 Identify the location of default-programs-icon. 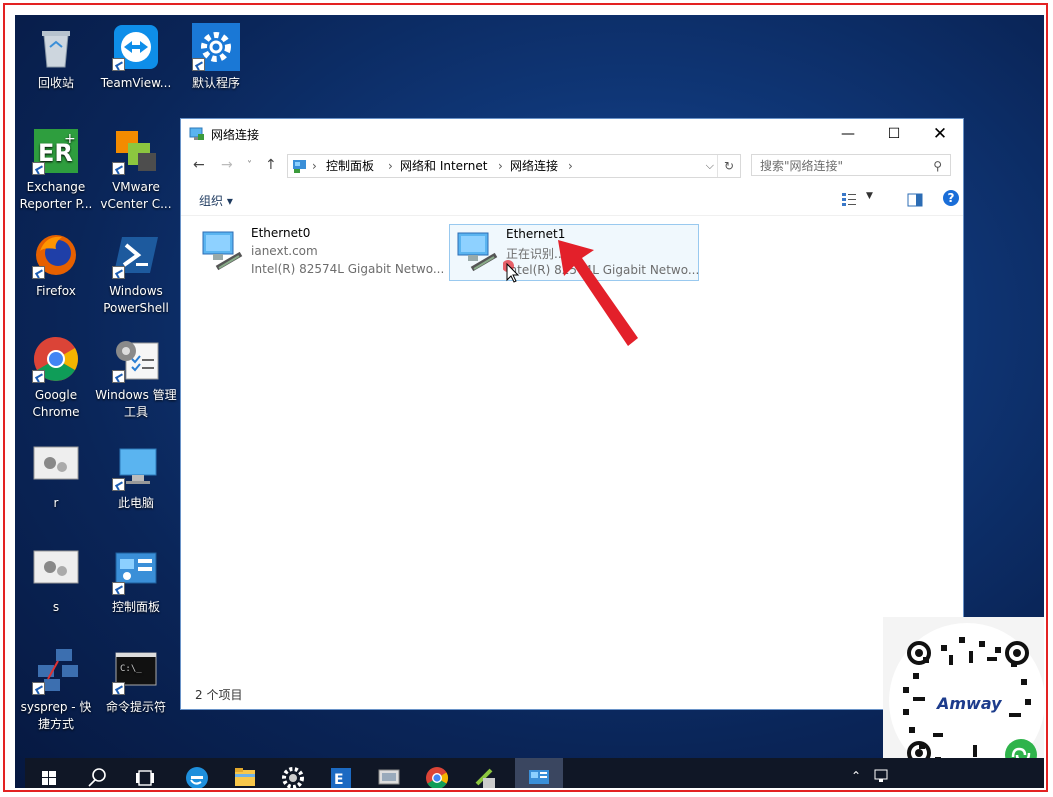
(216, 47).